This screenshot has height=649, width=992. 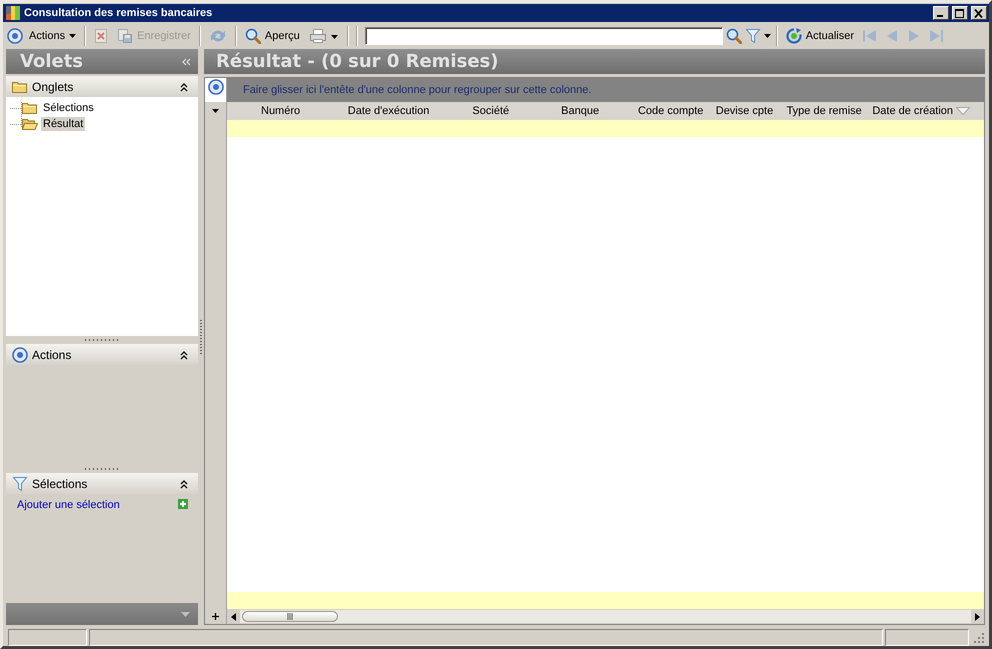 I want to click on magnifier-icon, so click(x=252, y=36).